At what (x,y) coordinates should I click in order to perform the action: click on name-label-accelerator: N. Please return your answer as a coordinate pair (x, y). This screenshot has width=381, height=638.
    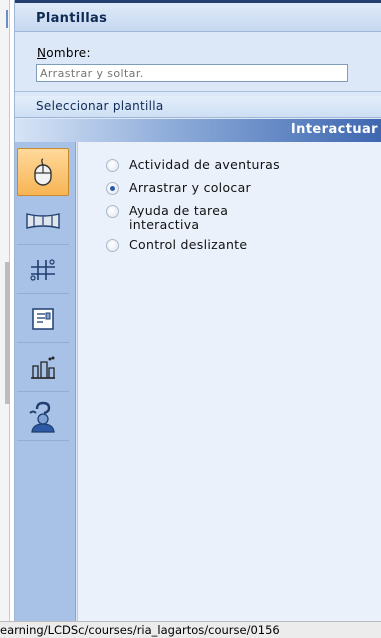
    Looking at the image, I should click on (42, 53).